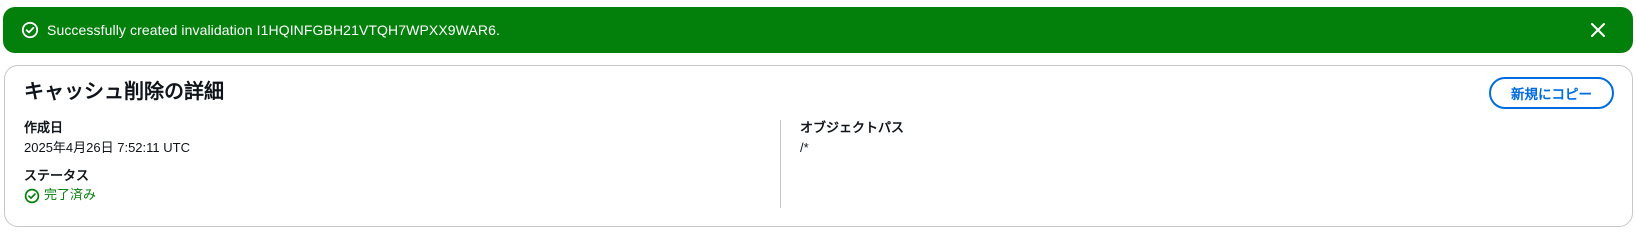  I want to click on created-date-label: 作成日, so click(44, 128).